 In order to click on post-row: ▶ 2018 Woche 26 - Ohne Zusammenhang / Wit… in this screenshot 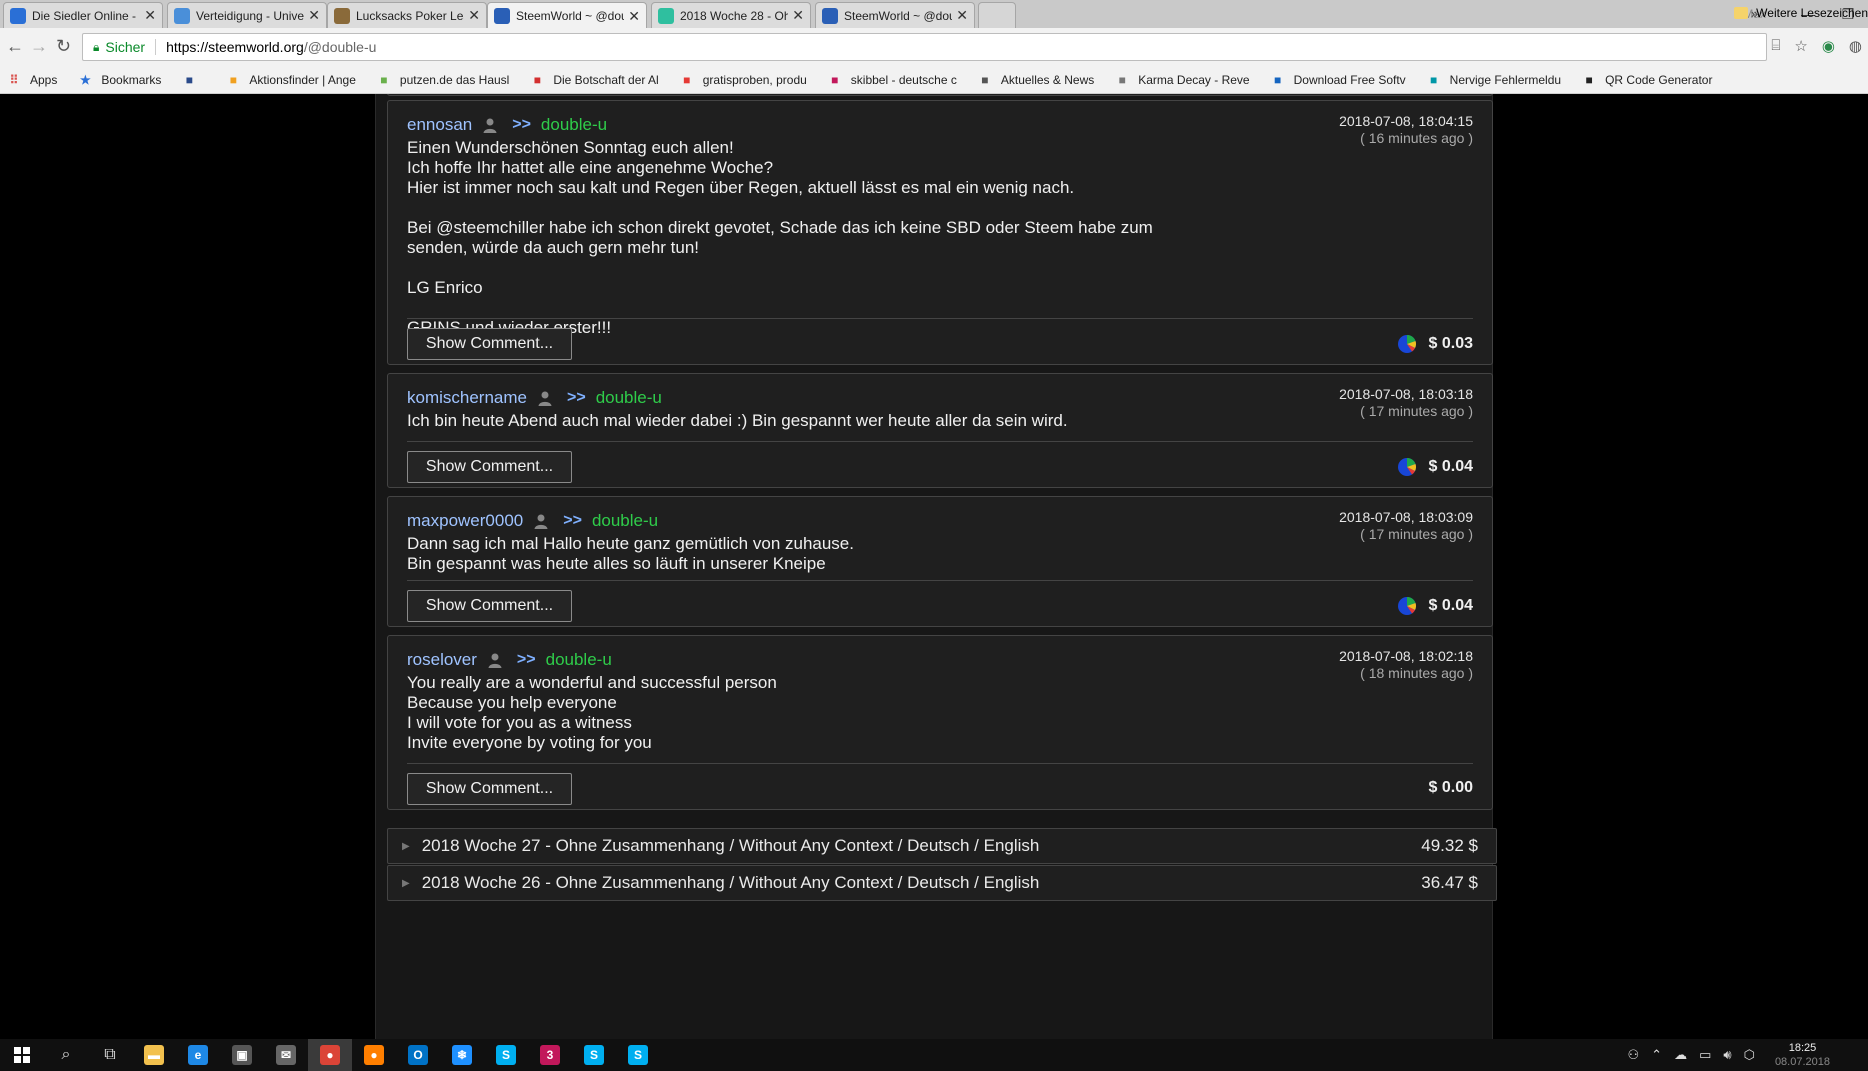, I will do `click(942, 883)`.